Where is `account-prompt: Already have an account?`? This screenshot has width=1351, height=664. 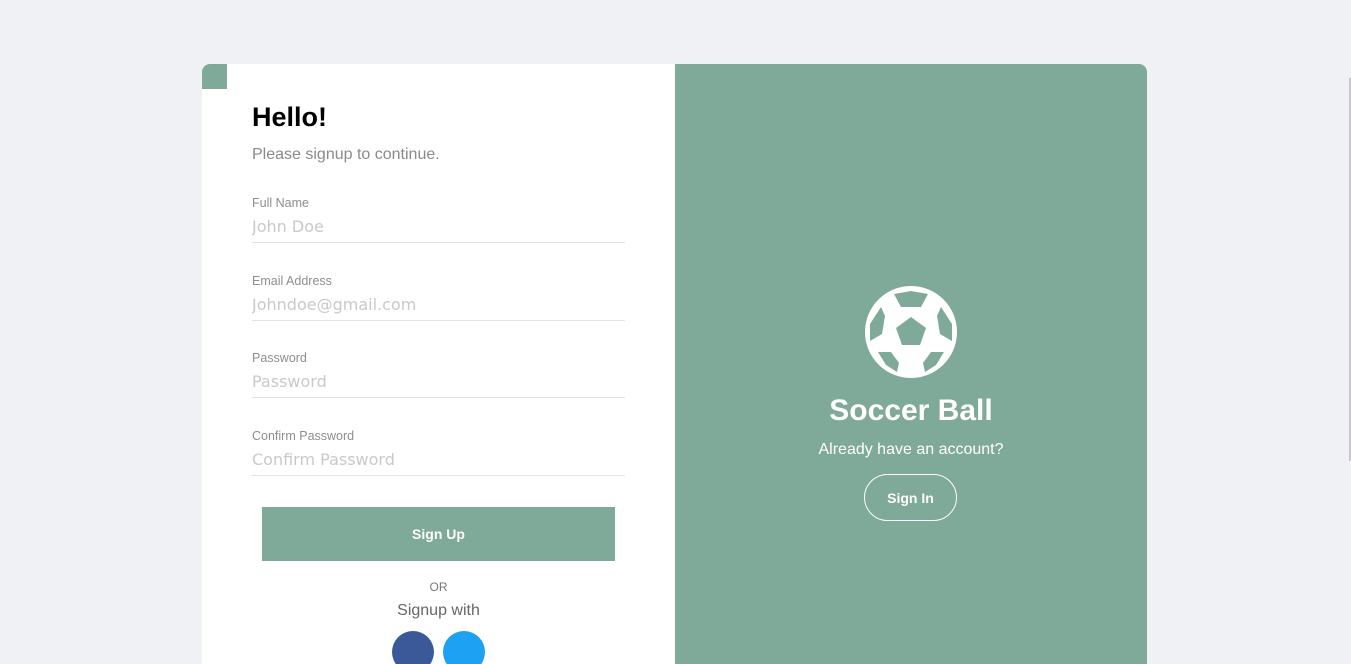
account-prompt: Already have an account? is located at coordinates (911, 449).